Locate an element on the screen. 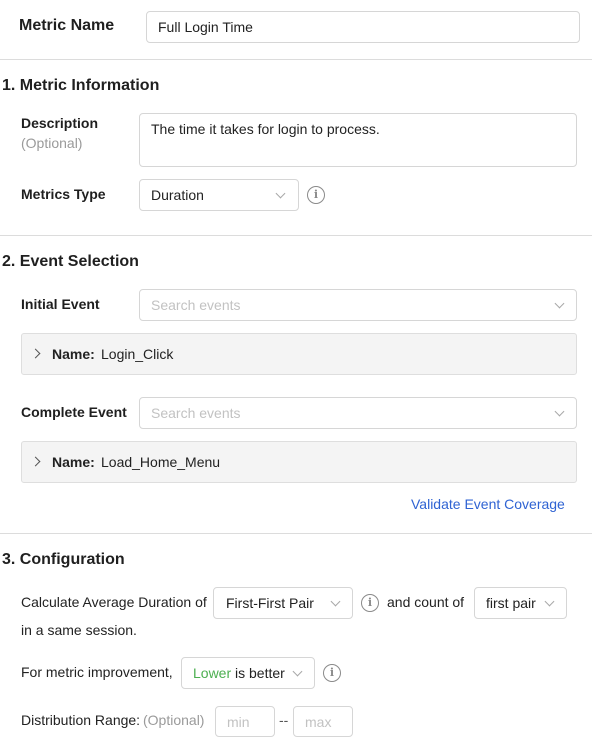  metric-name-value: Full Login Time is located at coordinates (205, 27).